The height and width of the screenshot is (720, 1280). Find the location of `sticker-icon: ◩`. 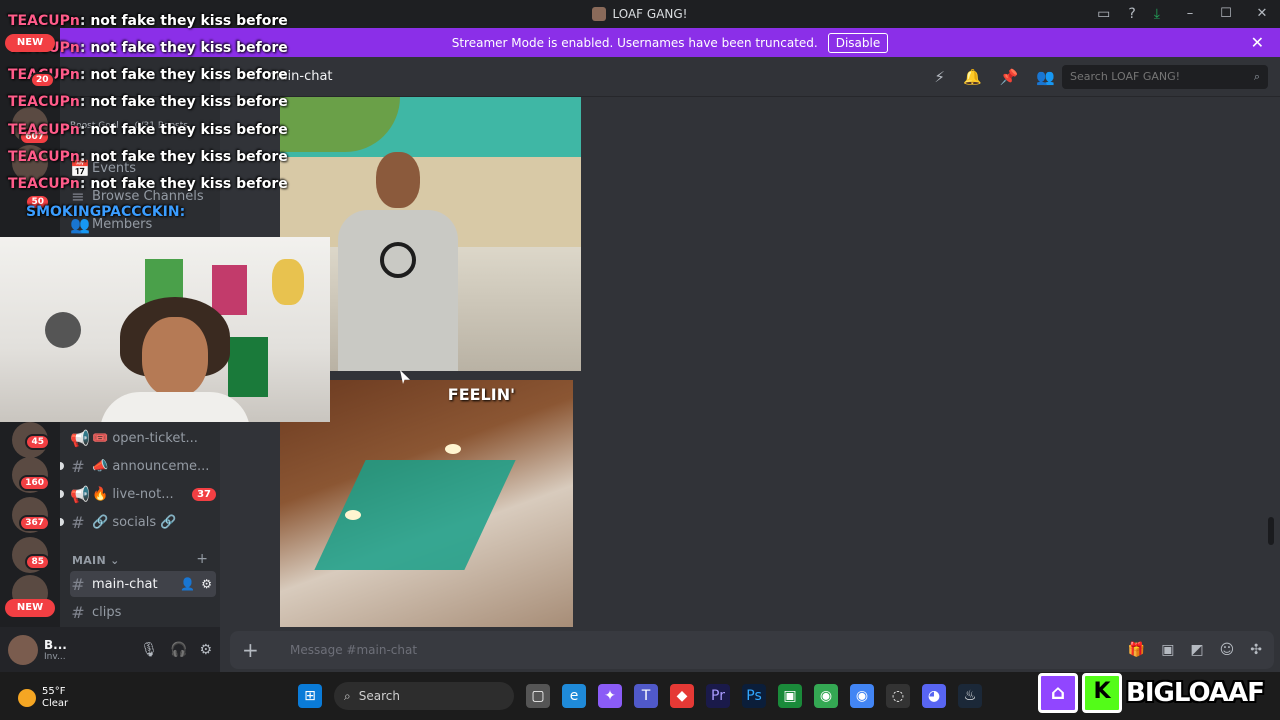

sticker-icon: ◩ is located at coordinates (1196, 650).